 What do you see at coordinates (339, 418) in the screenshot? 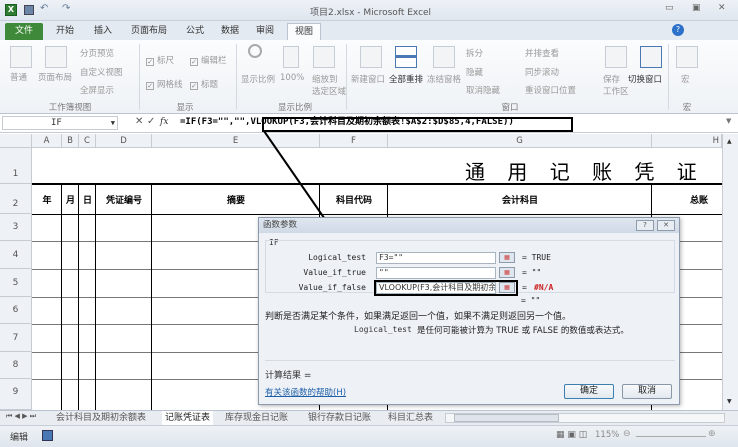
I see `sheet-tab: 银行存款日记账` at bounding box center [339, 418].